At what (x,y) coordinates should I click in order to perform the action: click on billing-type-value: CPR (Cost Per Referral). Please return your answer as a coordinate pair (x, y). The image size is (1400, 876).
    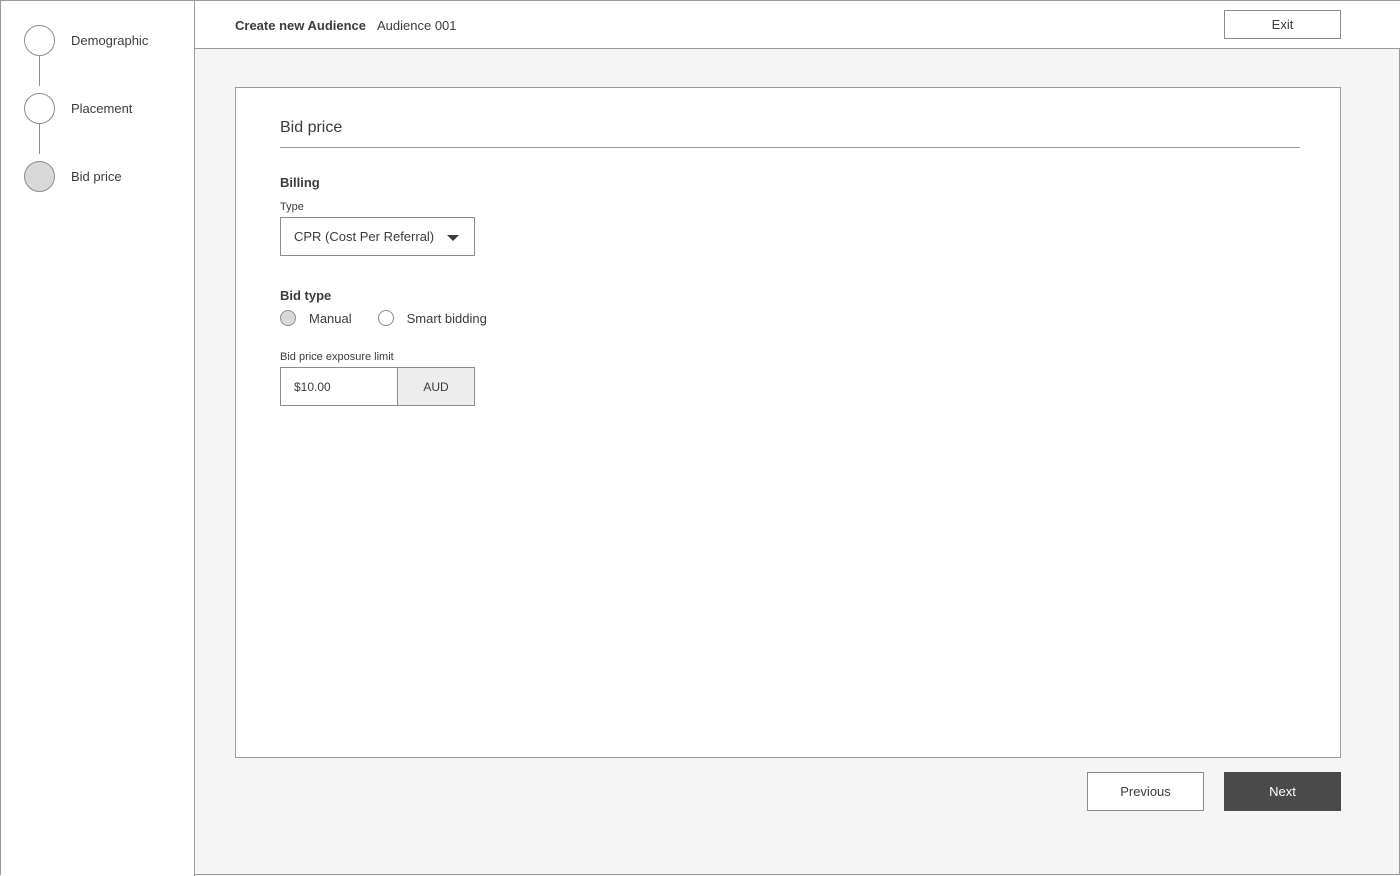
    Looking at the image, I should click on (364, 236).